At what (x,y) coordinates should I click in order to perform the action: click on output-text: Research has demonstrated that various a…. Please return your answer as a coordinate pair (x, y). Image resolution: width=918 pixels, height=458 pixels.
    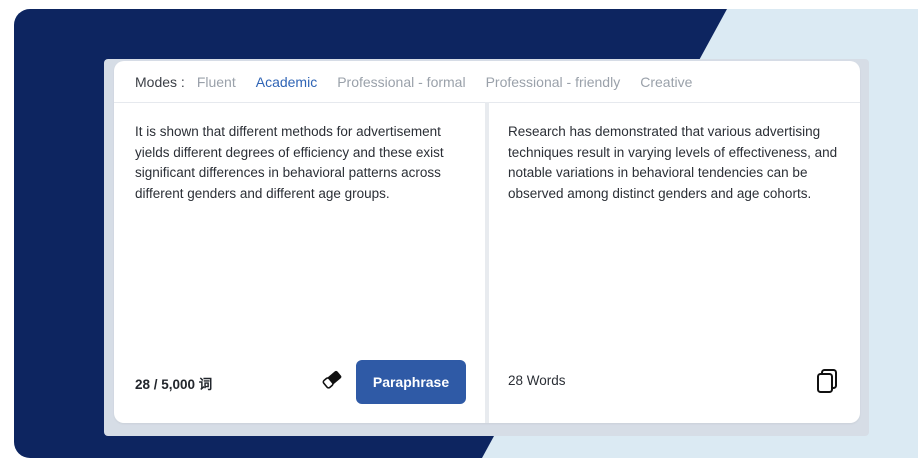
    Looking at the image, I should click on (673, 162).